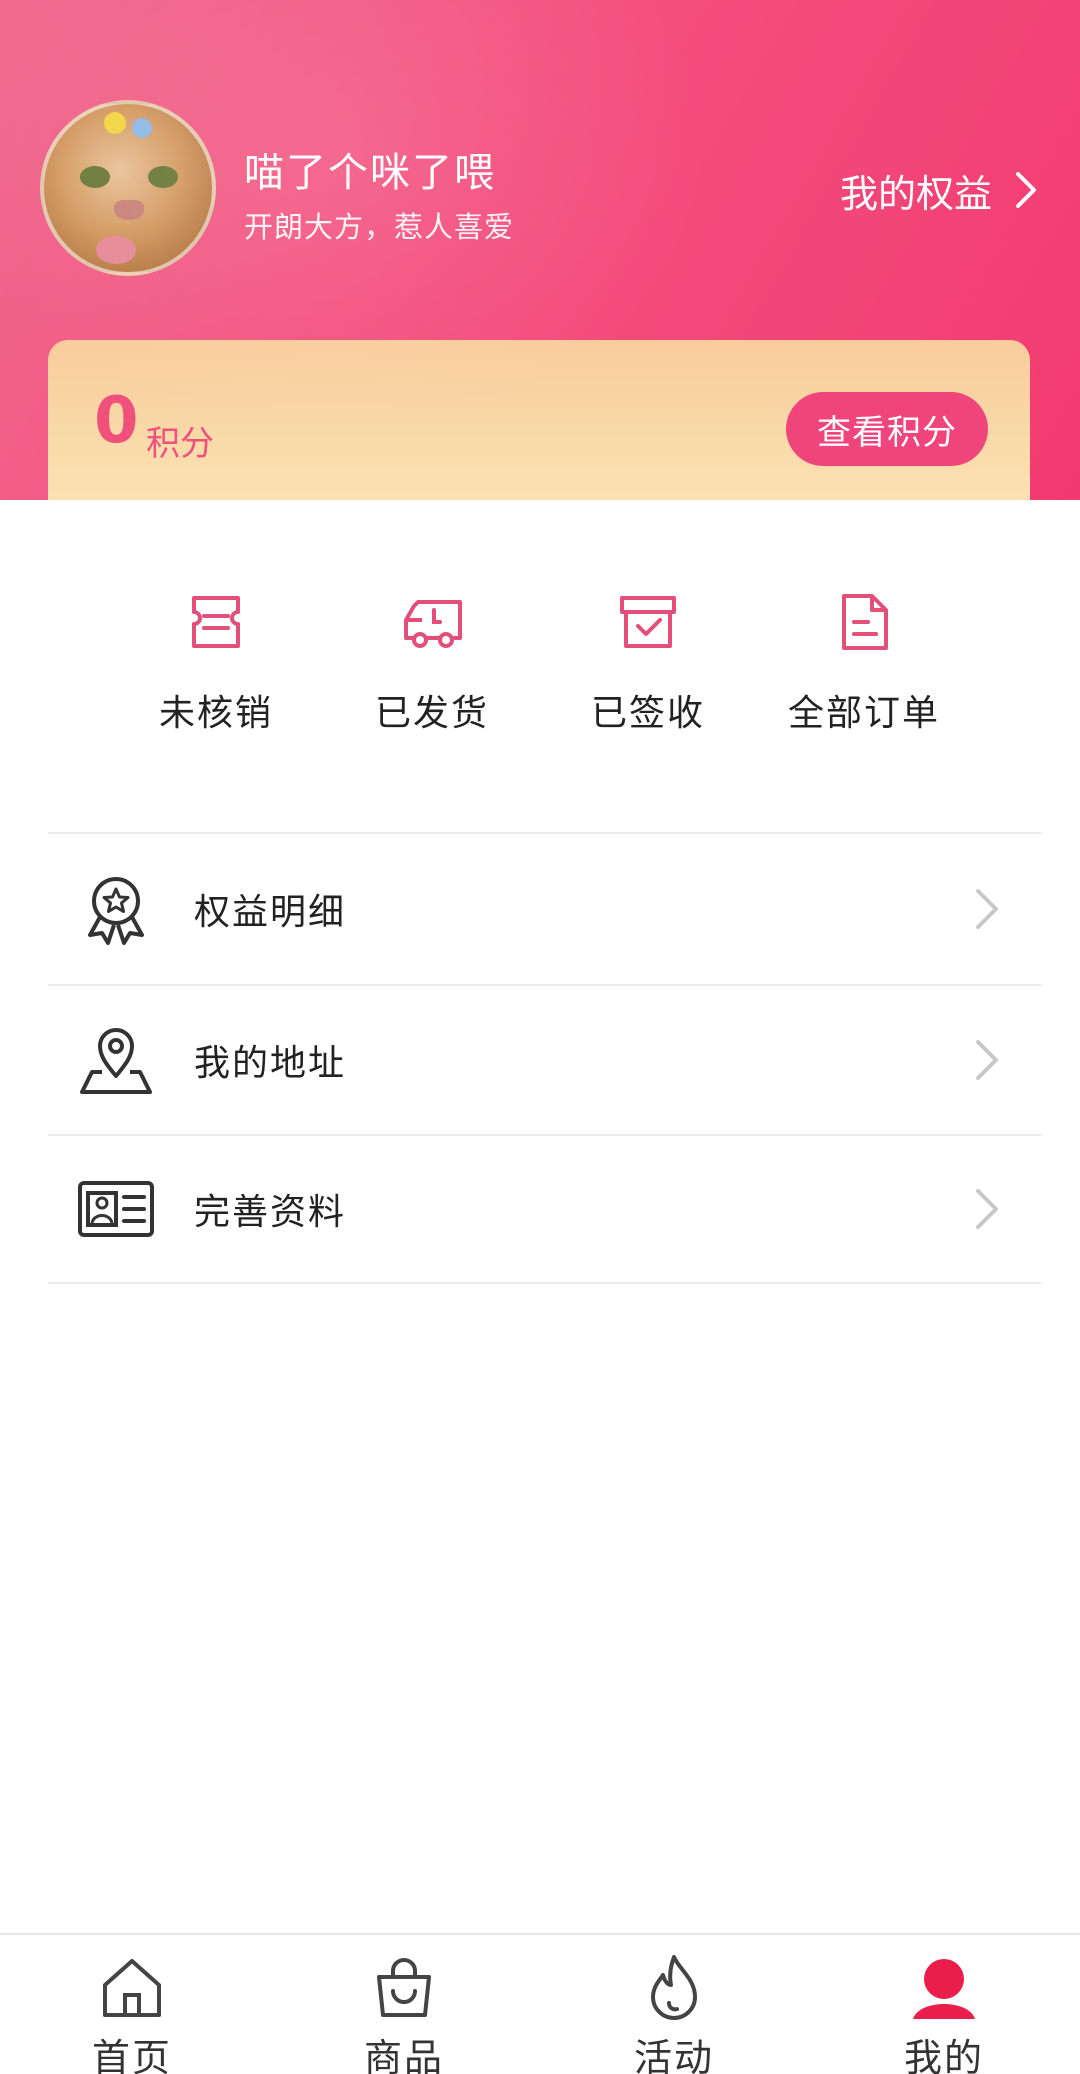 This screenshot has height=2074, width=1080. Describe the element at coordinates (216, 663) in the screenshot. I see `order-unverified: 未核销` at that location.